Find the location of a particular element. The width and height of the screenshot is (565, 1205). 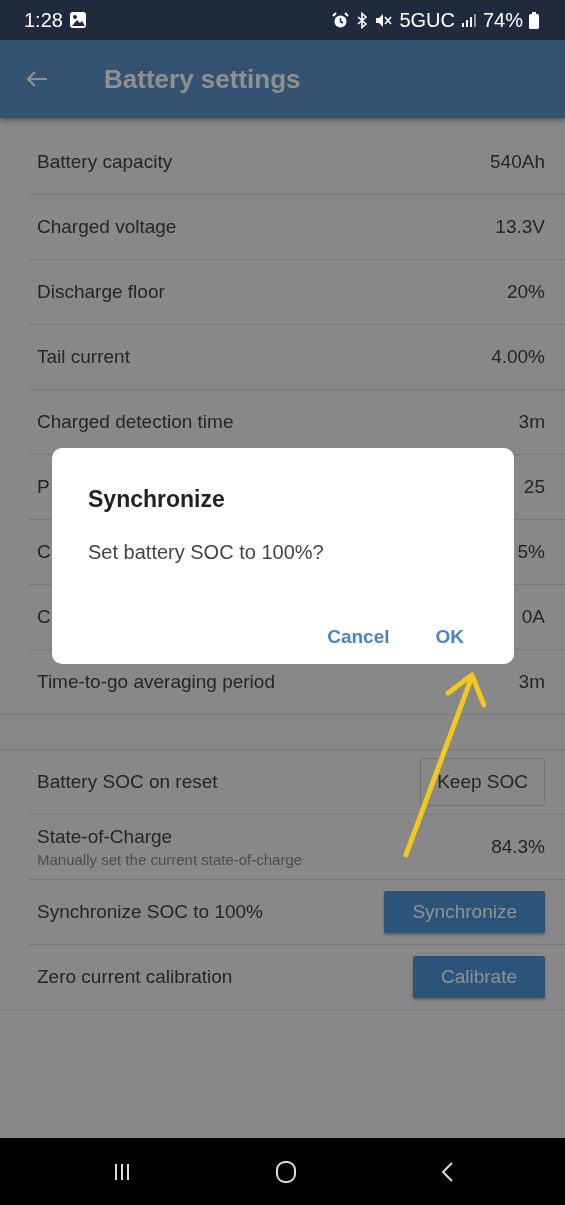

back-arrow-icon is located at coordinates (37, 79).